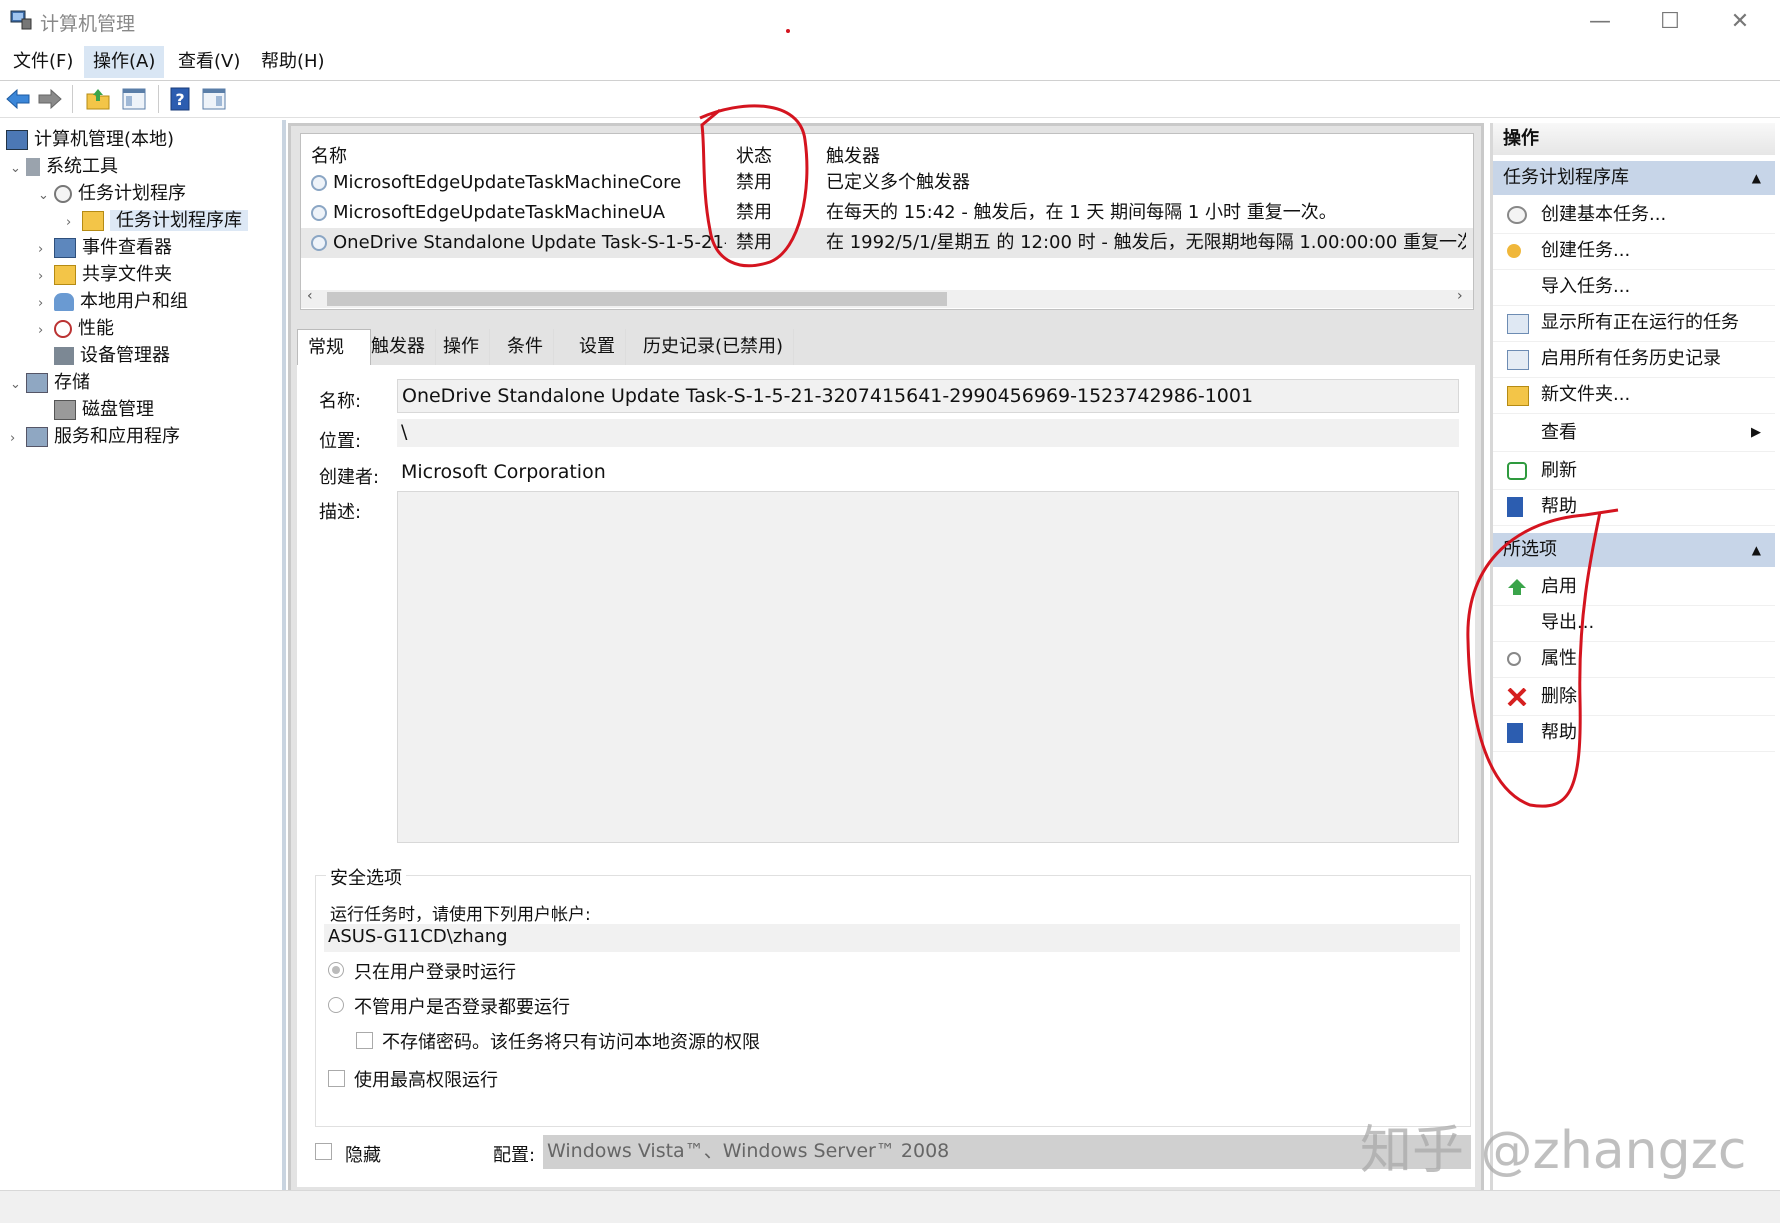 The image size is (1780, 1223). I want to click on close-button: ✕, so click(1740, 22).